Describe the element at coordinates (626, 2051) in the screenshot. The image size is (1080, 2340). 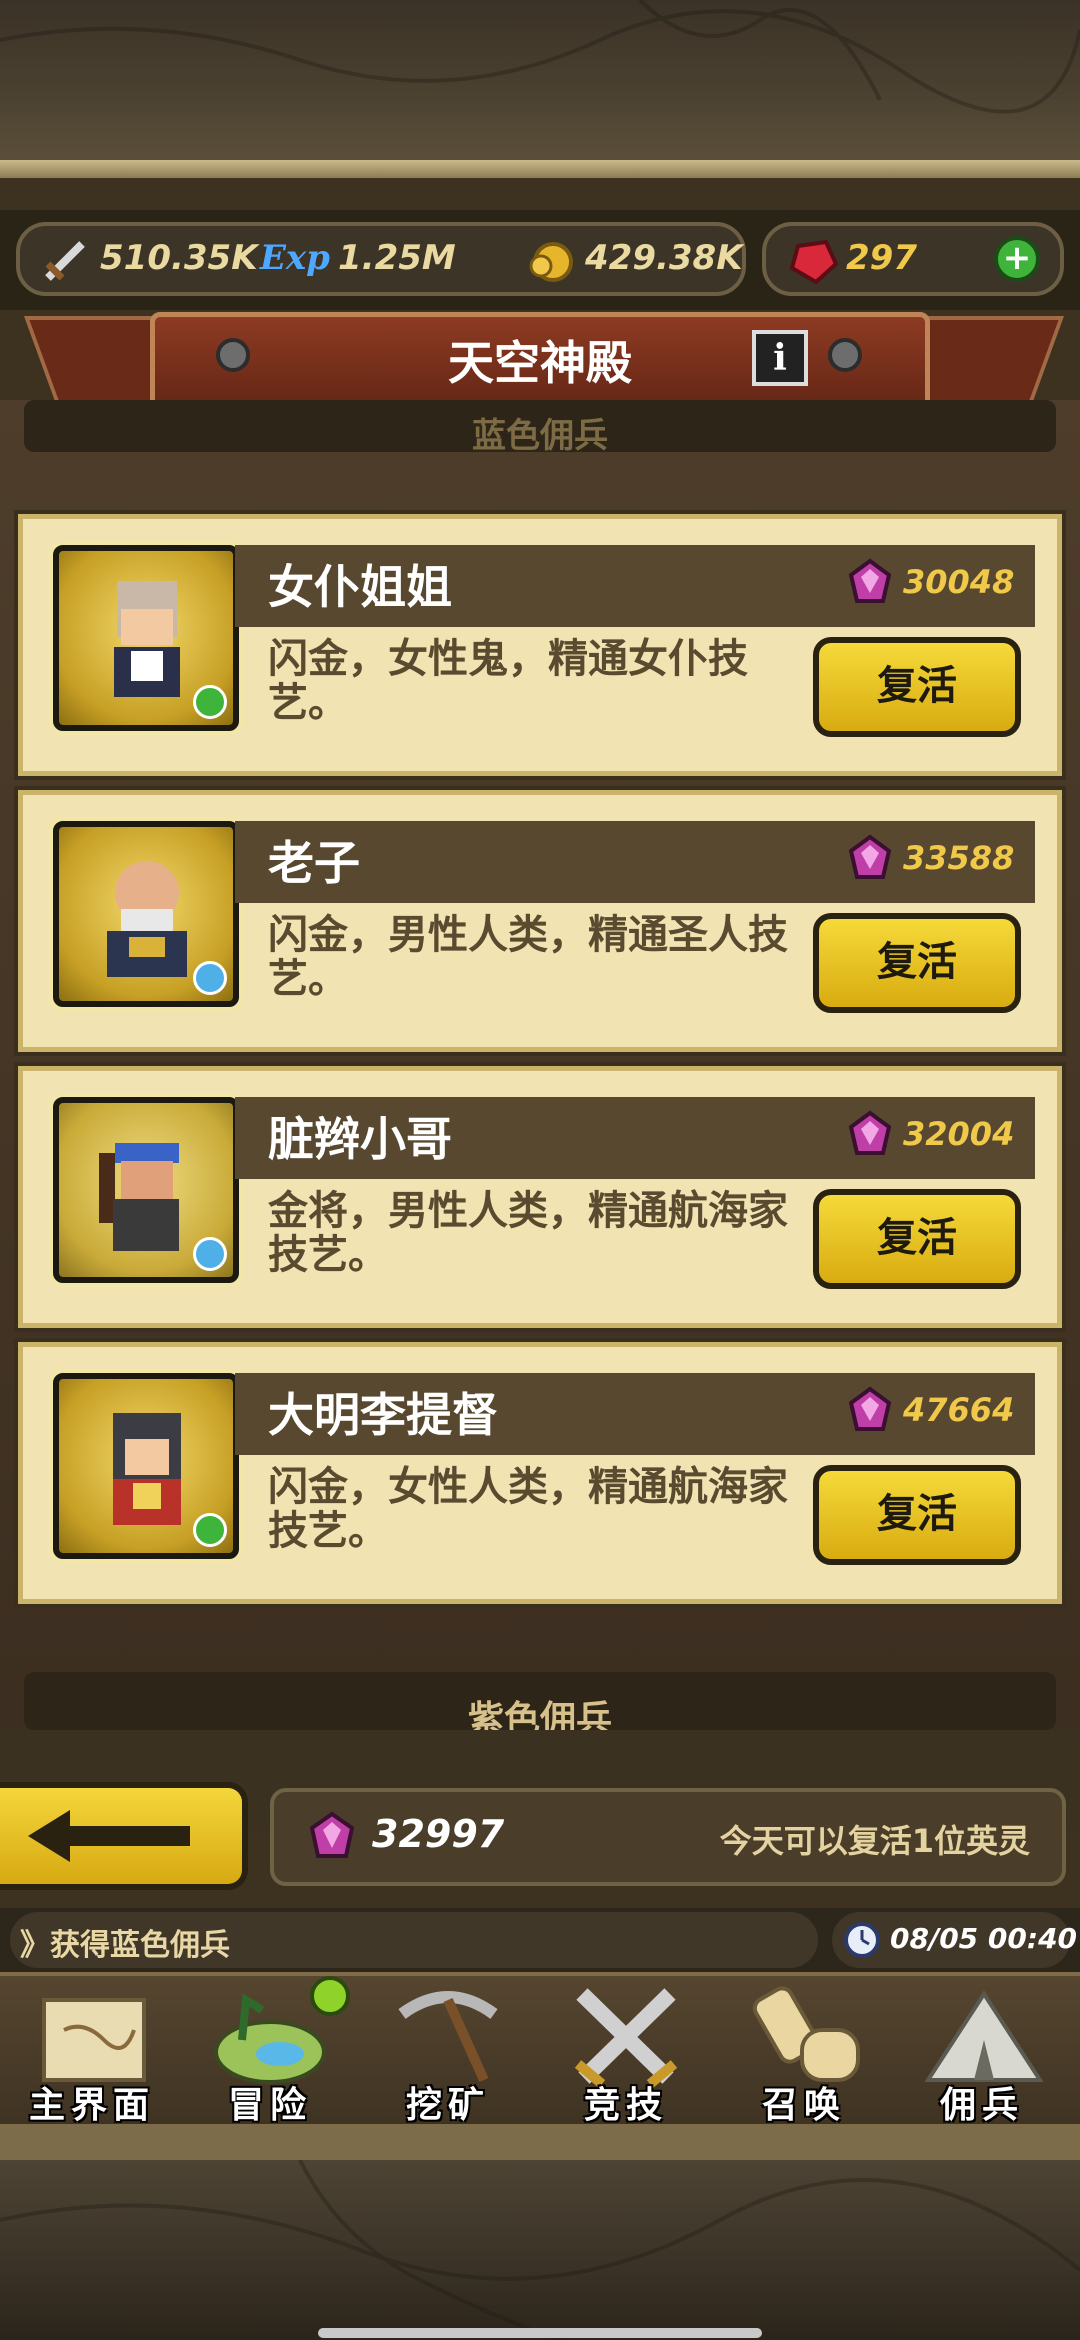
I see `nav-arena: 竞技` at that location.